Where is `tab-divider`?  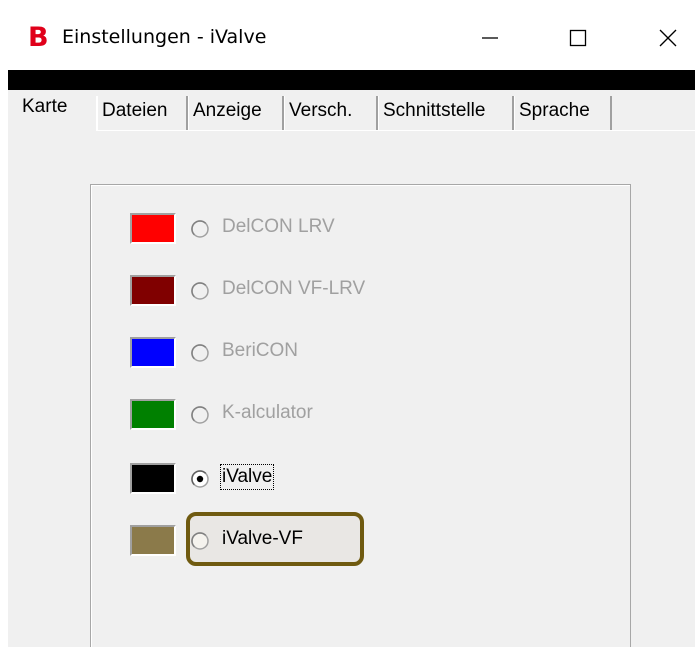
tab-divider is located at coordinates (395, 130).